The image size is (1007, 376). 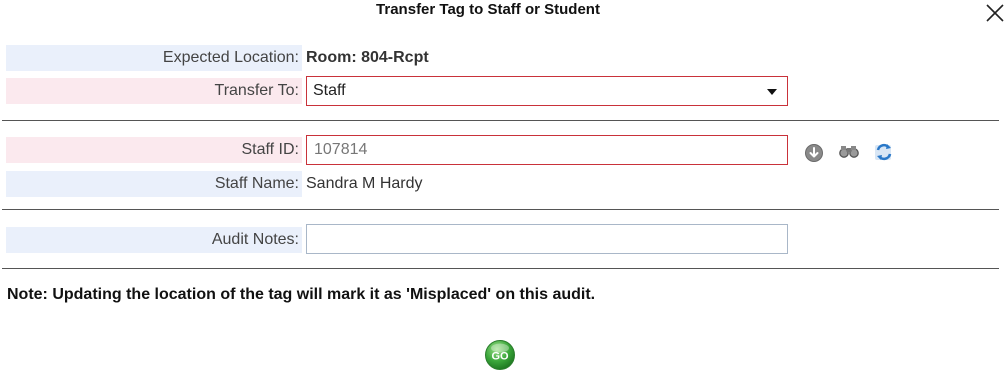 I want to click on transfer-to-label: Transfer To:, so click(x=154, y=91).